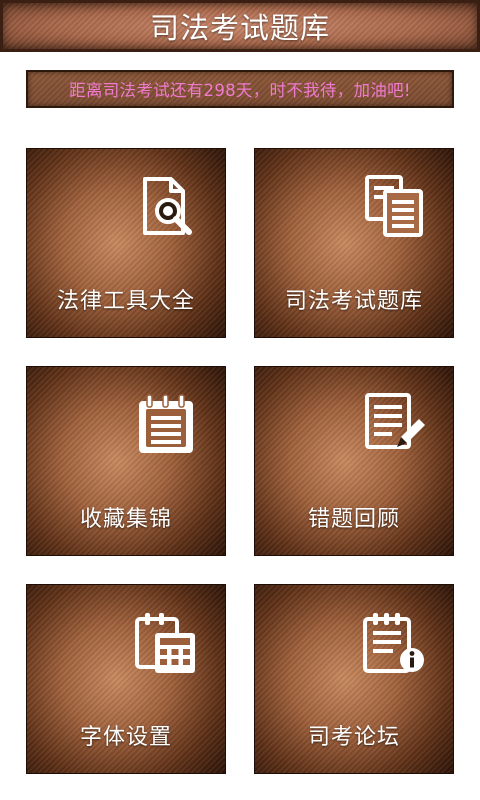 The image size is (480, 800). Describe the element at coordinates (353, 519) in the screenshot. I see `tile-label: 错题回顾` at that location.